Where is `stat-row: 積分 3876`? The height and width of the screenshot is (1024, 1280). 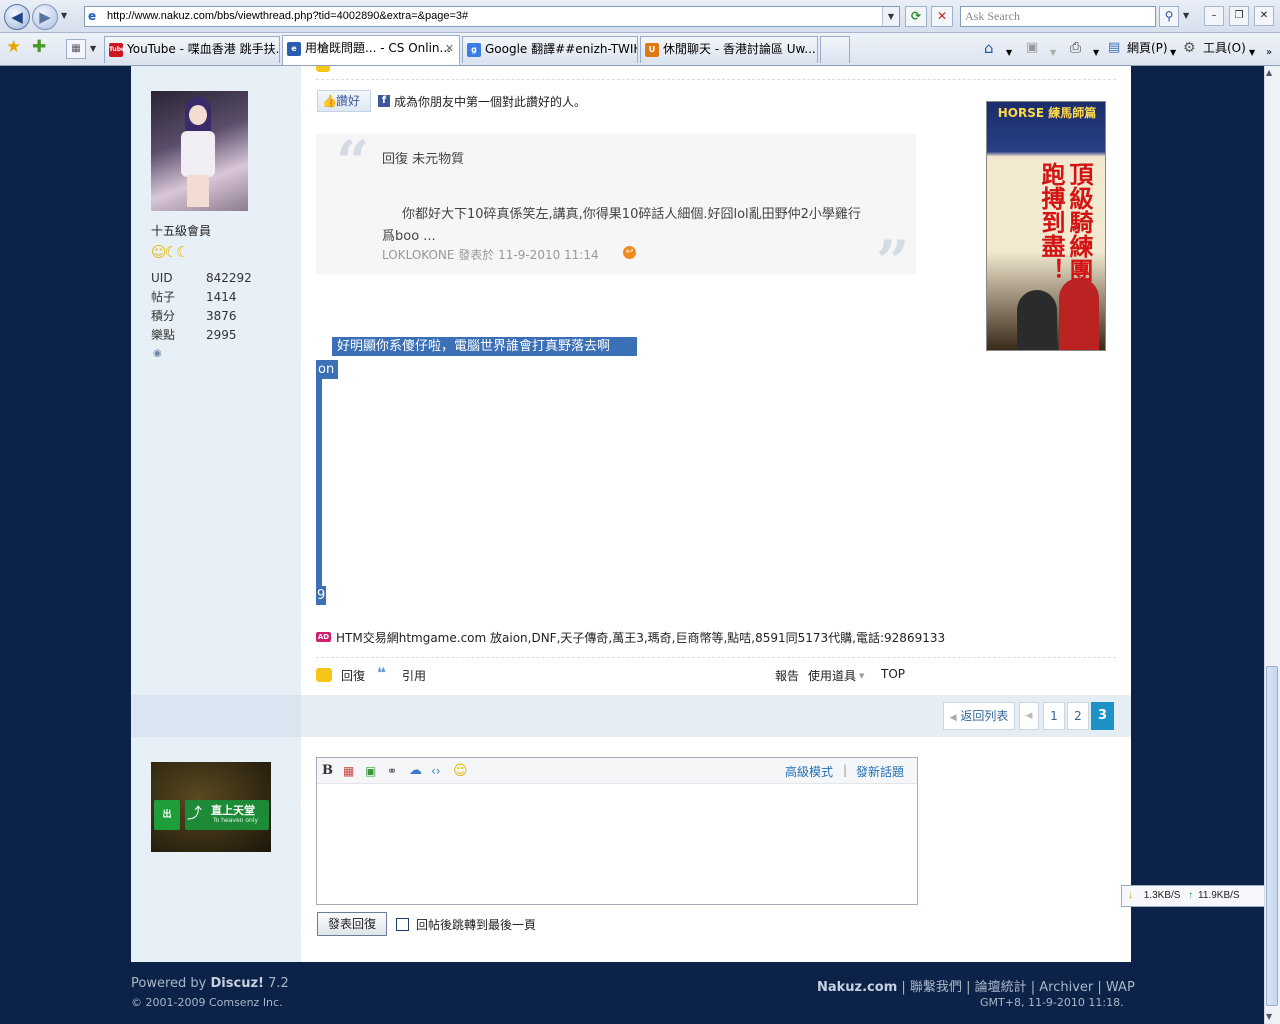 stat-row: 積分 3876 is located at coordinates (211, 316).